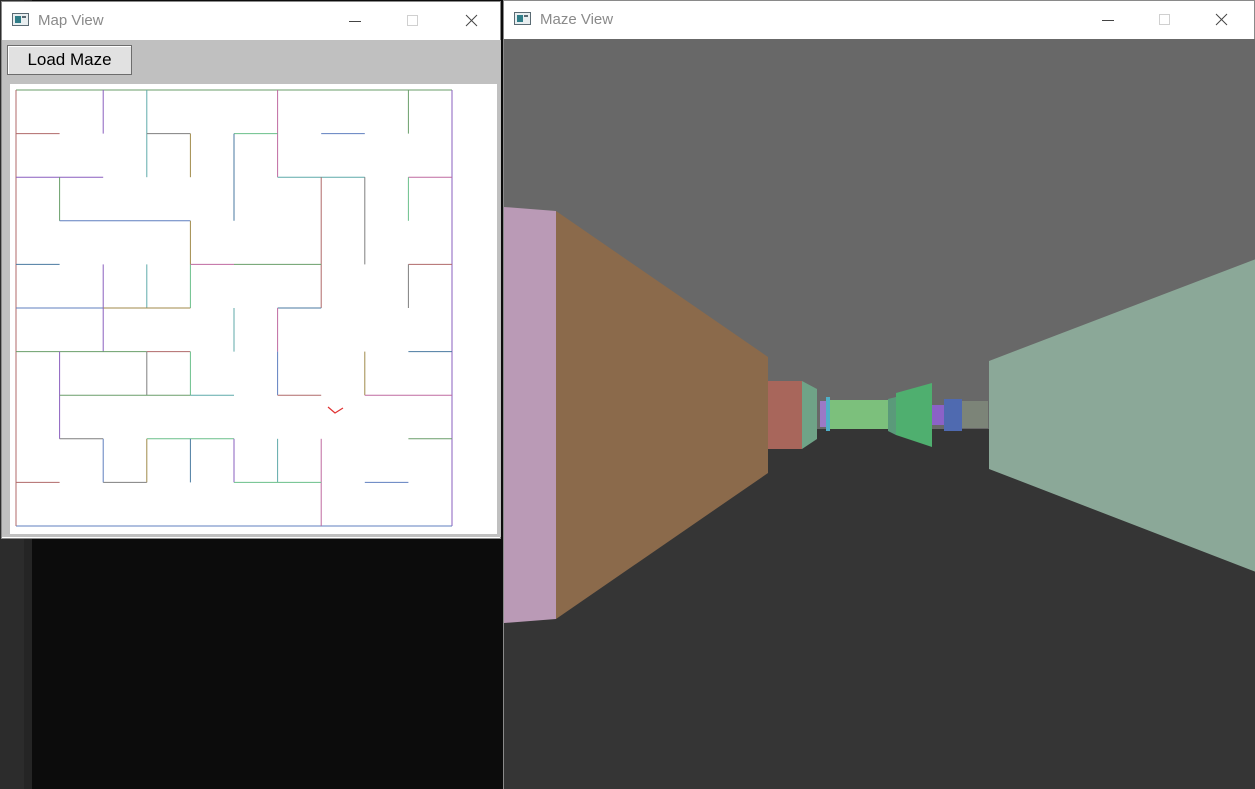 This screenshot has height=789, width=1255. I want to click on maze-wall-left-near-face, so click(530, 415).